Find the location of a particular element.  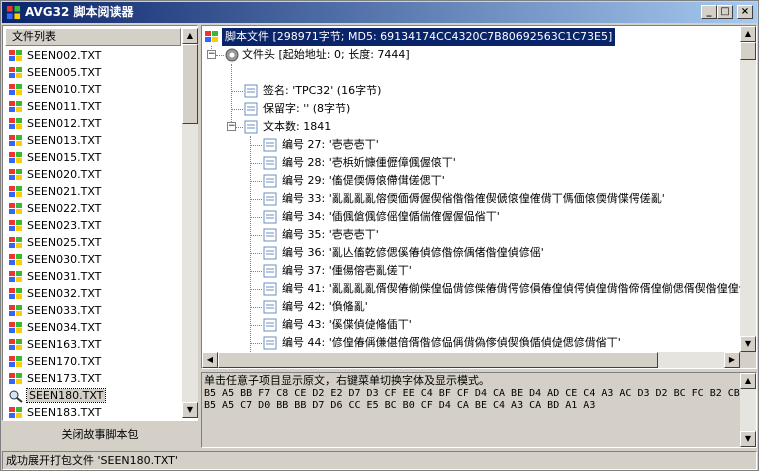

file-list-item: SEEN005.TXT is located at coordinates (93, 73).